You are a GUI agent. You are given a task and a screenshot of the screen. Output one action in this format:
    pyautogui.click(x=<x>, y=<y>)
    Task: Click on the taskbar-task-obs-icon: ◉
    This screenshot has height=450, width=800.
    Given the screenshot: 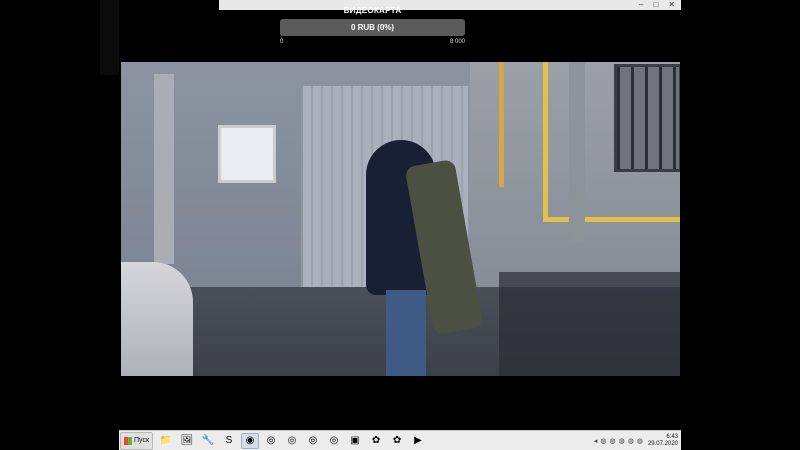 What is the action you would take?
    pyautogui.click(x=250, y=440)
    